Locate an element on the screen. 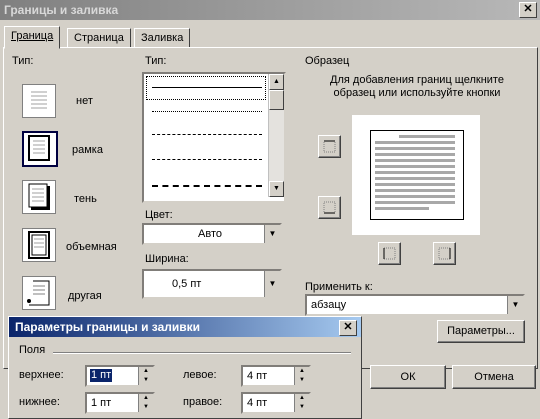 This screenshot has width=540, height=419. tab-shading: Заливка is located at coordinates (162, 38).